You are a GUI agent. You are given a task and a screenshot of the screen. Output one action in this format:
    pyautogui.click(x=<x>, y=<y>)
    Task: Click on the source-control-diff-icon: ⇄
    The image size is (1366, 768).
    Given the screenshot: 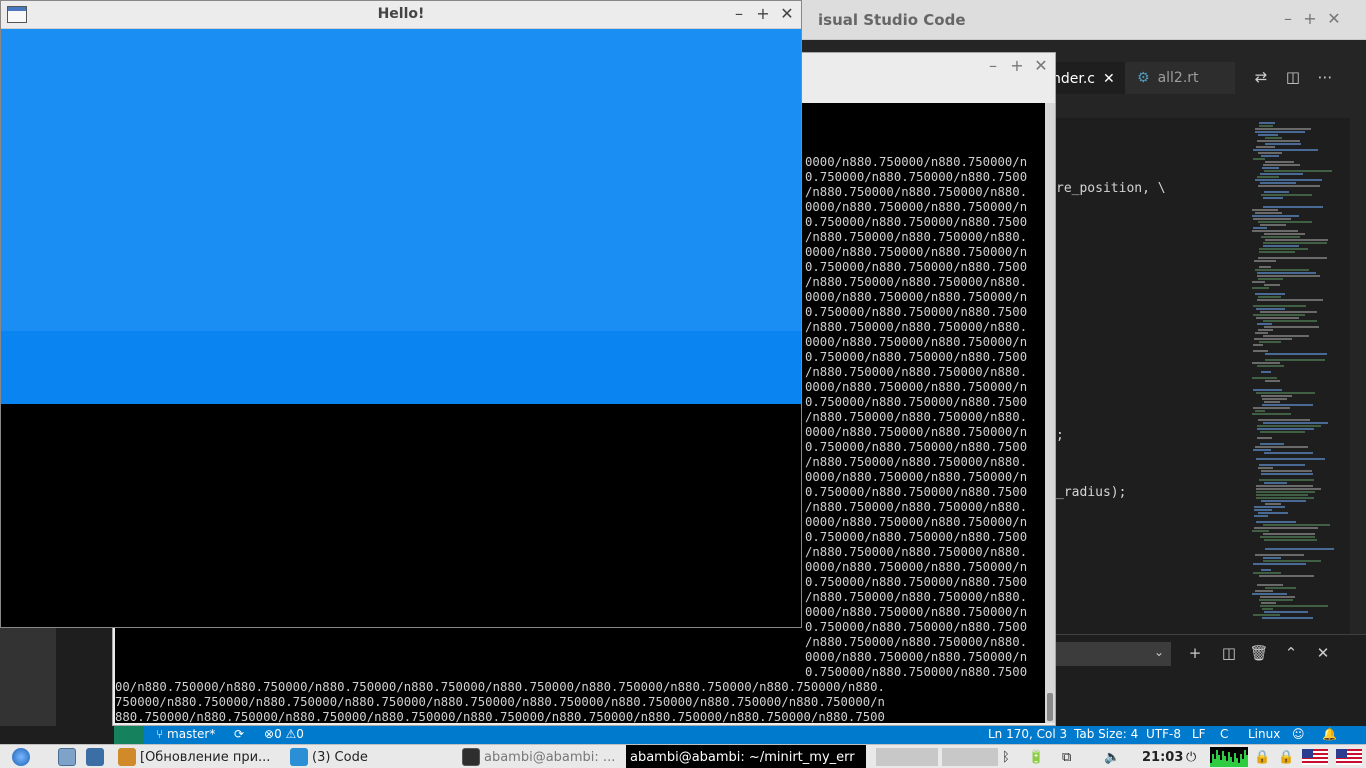 What is the action you would take?
    pyautogui.click(x=1261, y=77)
    